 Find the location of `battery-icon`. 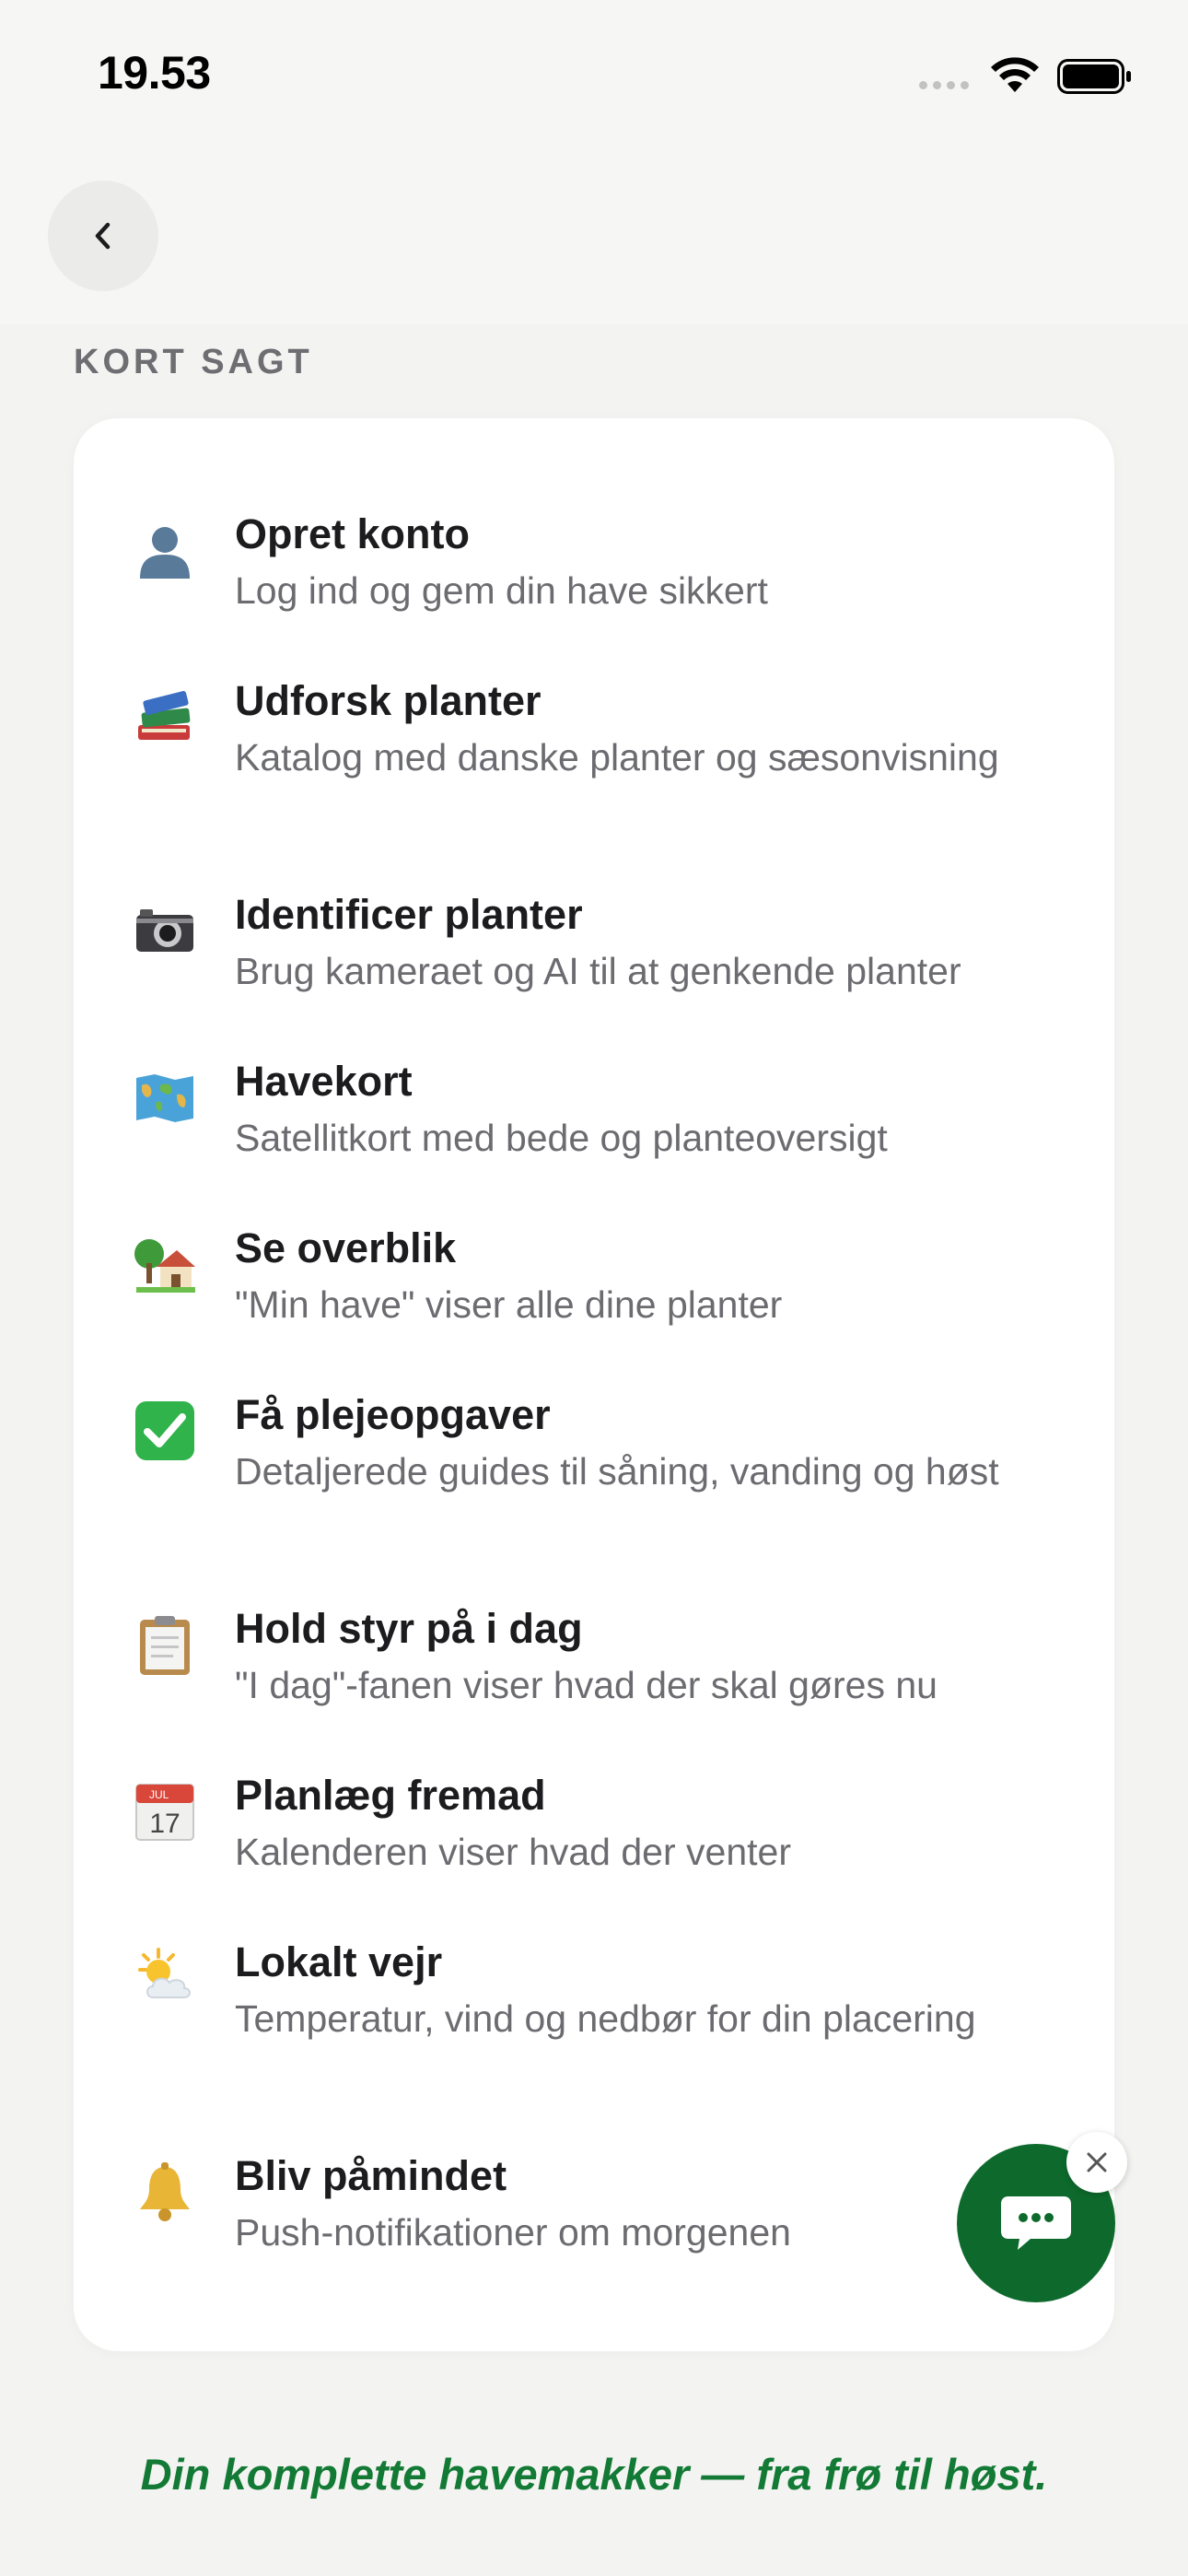

battery-icon is located at coordinates (1094, 76).